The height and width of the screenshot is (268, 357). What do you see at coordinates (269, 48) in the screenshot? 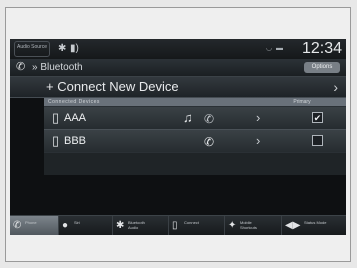
I see `signal-icon: ◡` at bounding box center [269, 48].